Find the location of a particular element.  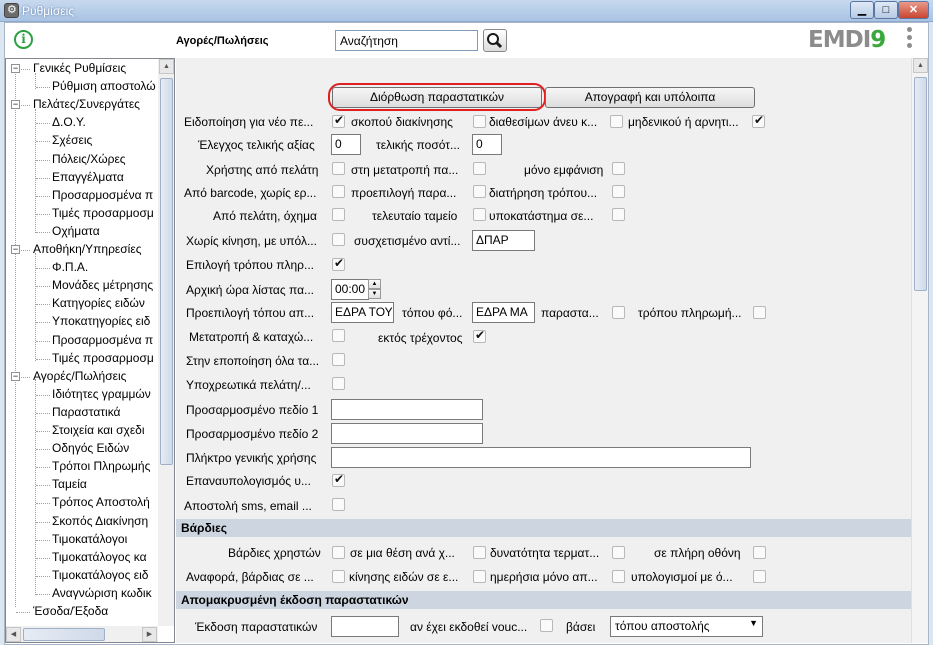

spinner-up-icon: ▲ is located at coordinates (374, 284).